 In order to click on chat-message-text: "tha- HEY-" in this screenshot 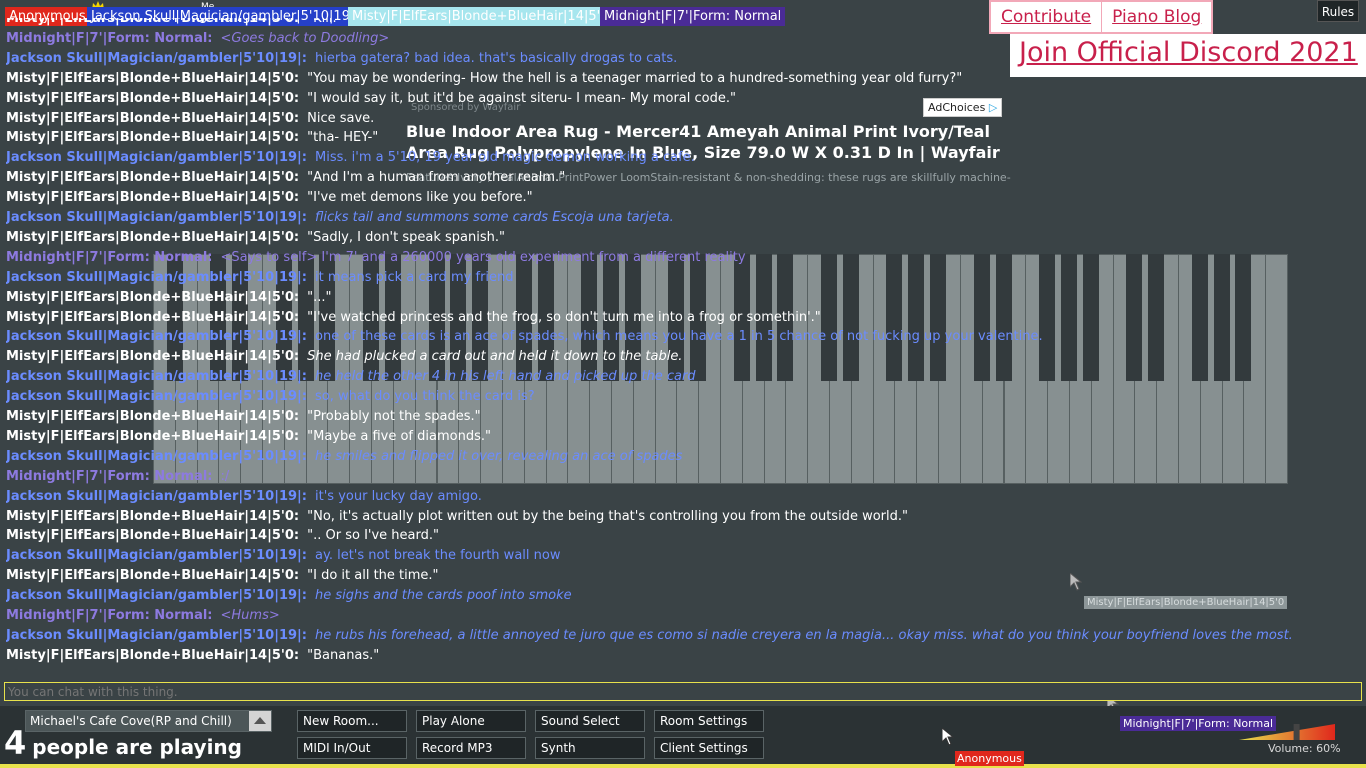, I will do `click(343, 138)`.